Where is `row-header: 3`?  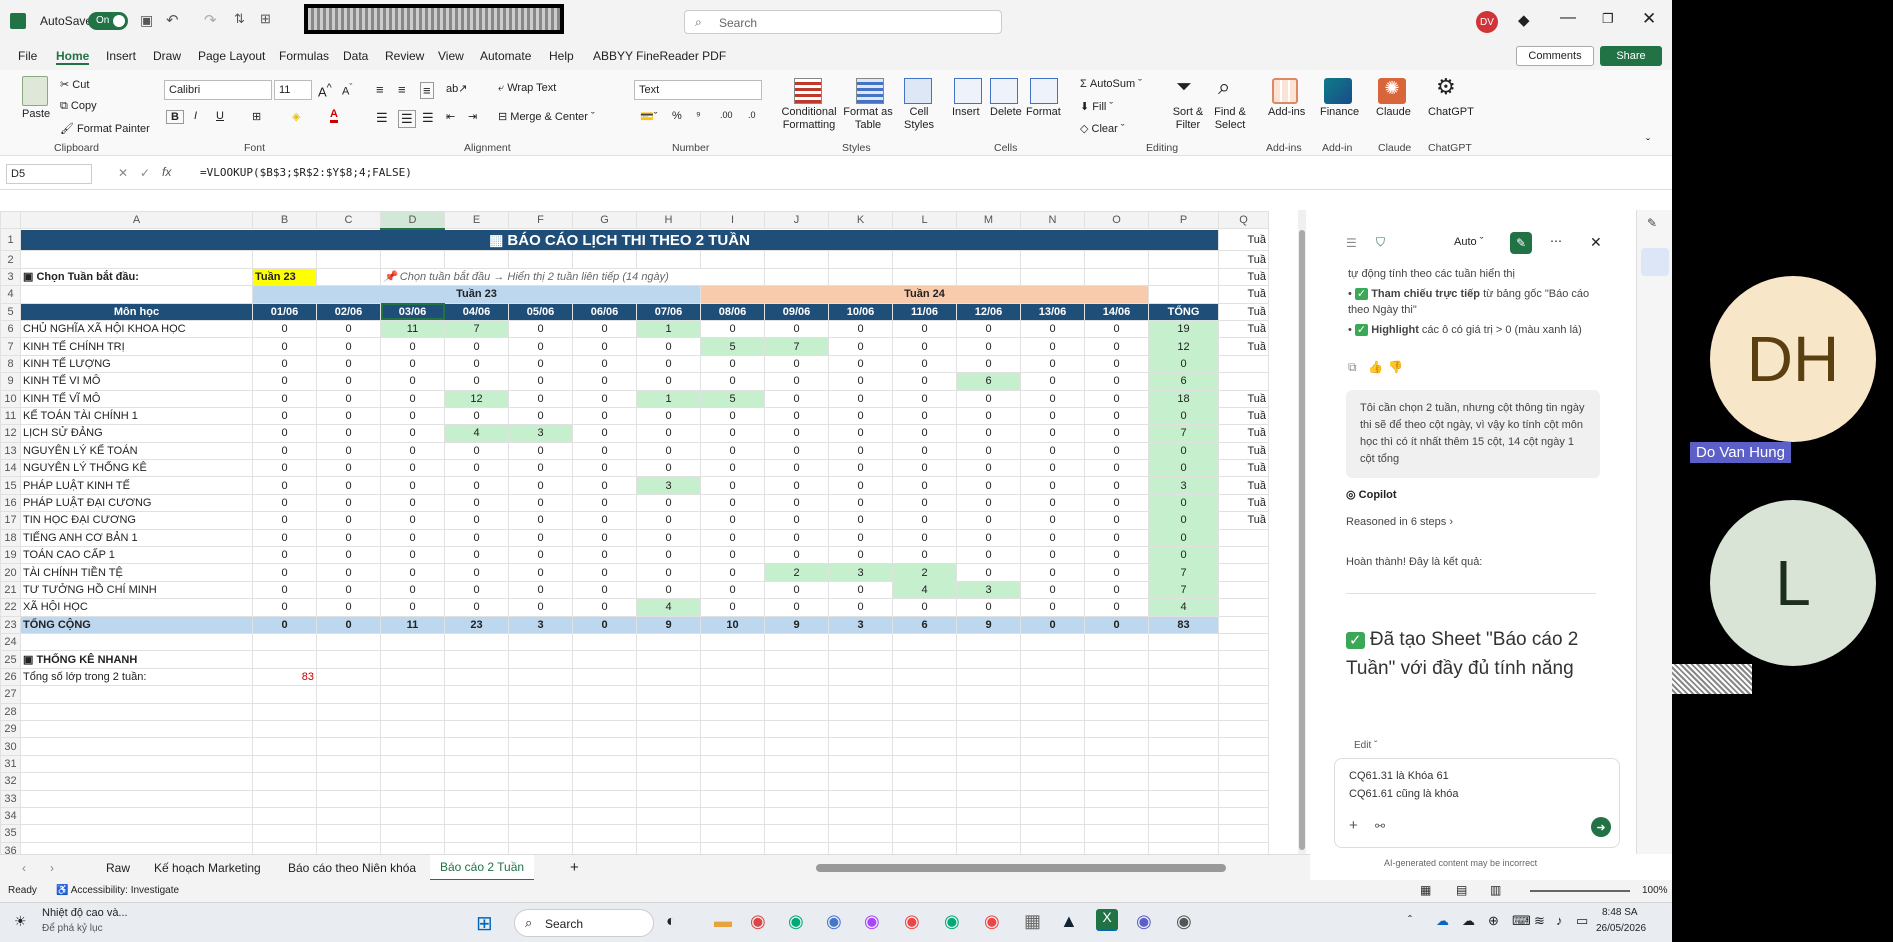 row-header: 3 is located at coordinates (10, 277).